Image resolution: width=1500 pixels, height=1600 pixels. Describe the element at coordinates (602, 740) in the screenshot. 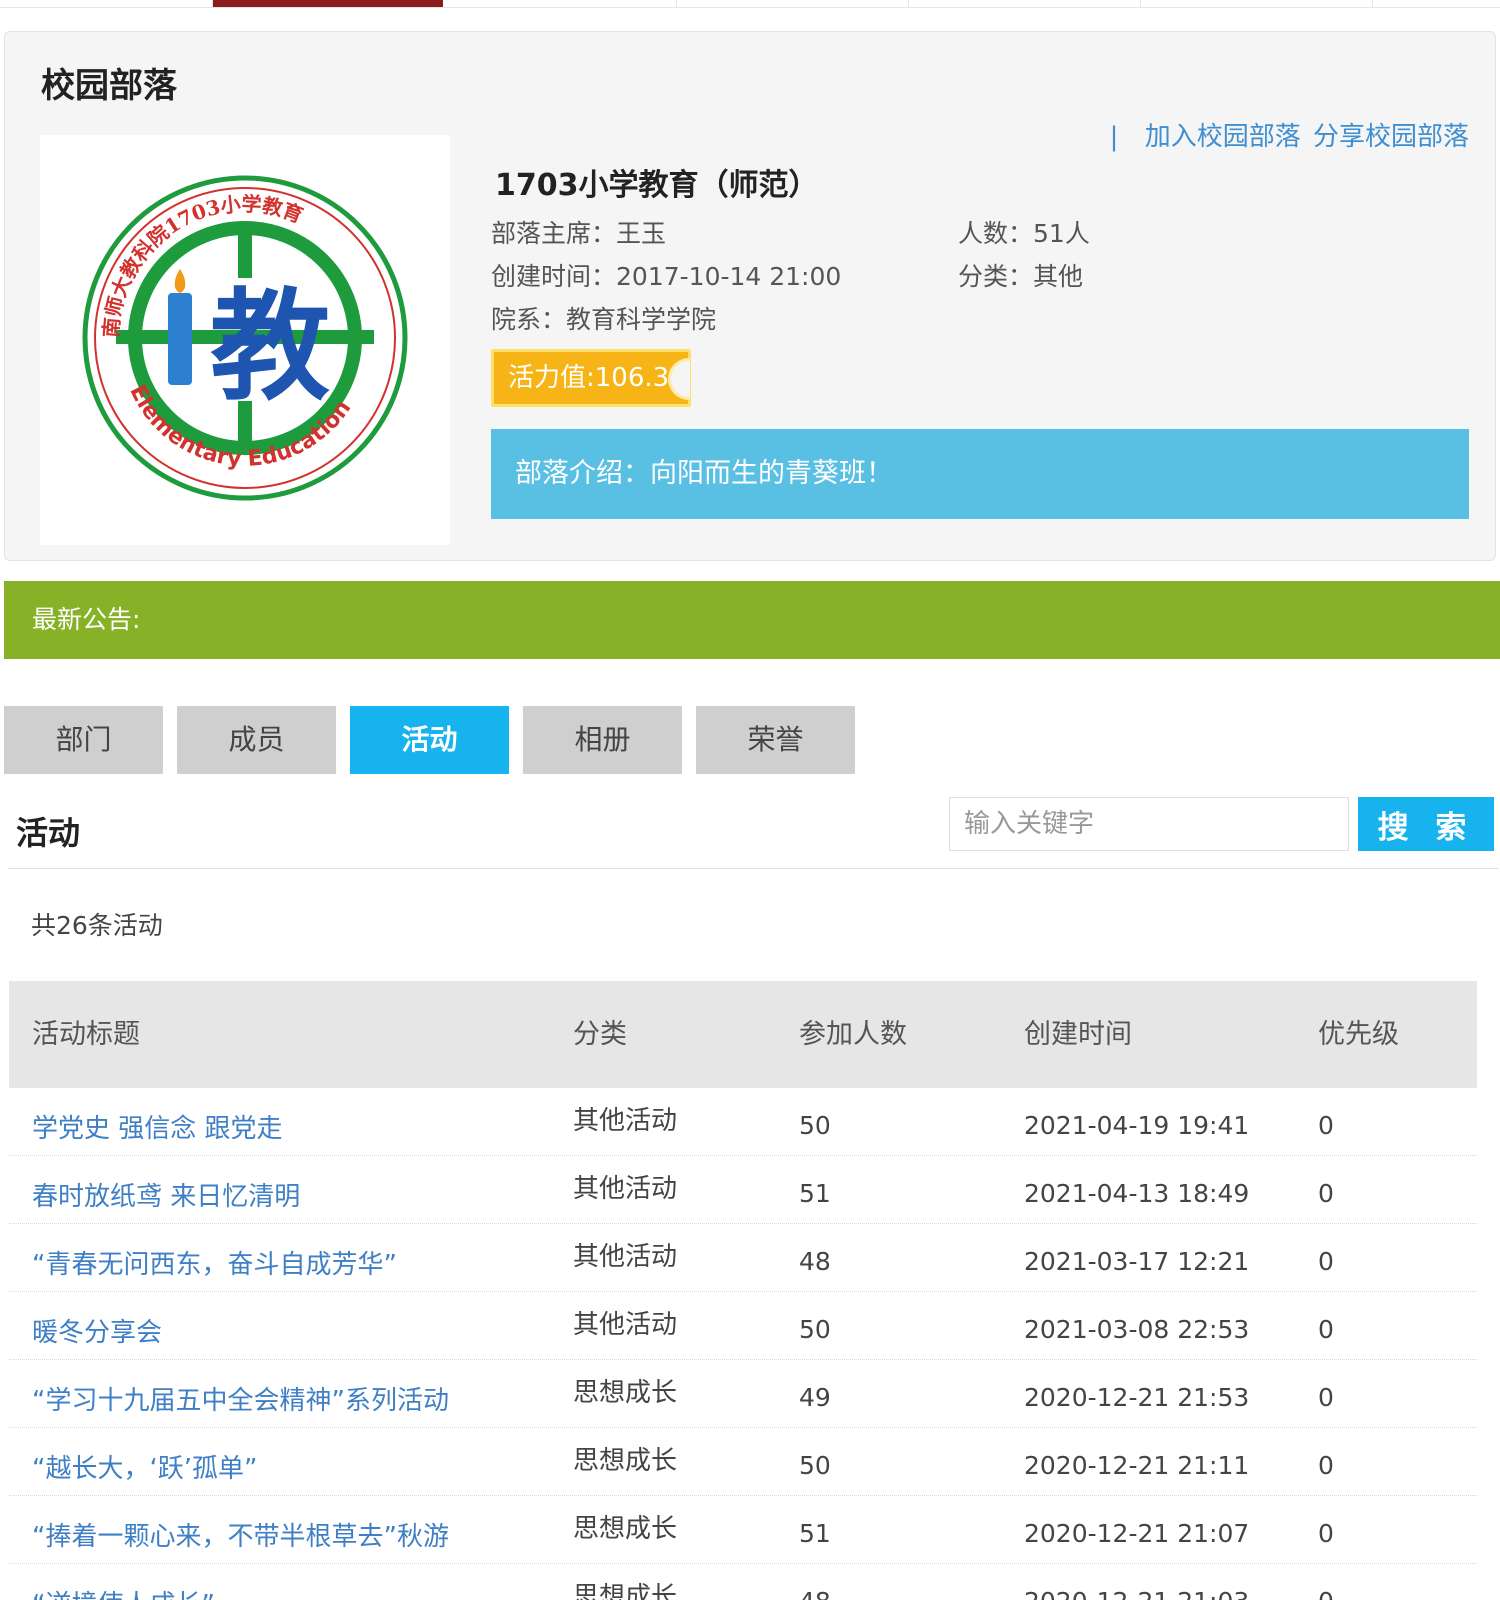

I see `tab-album: 相册` at that location.